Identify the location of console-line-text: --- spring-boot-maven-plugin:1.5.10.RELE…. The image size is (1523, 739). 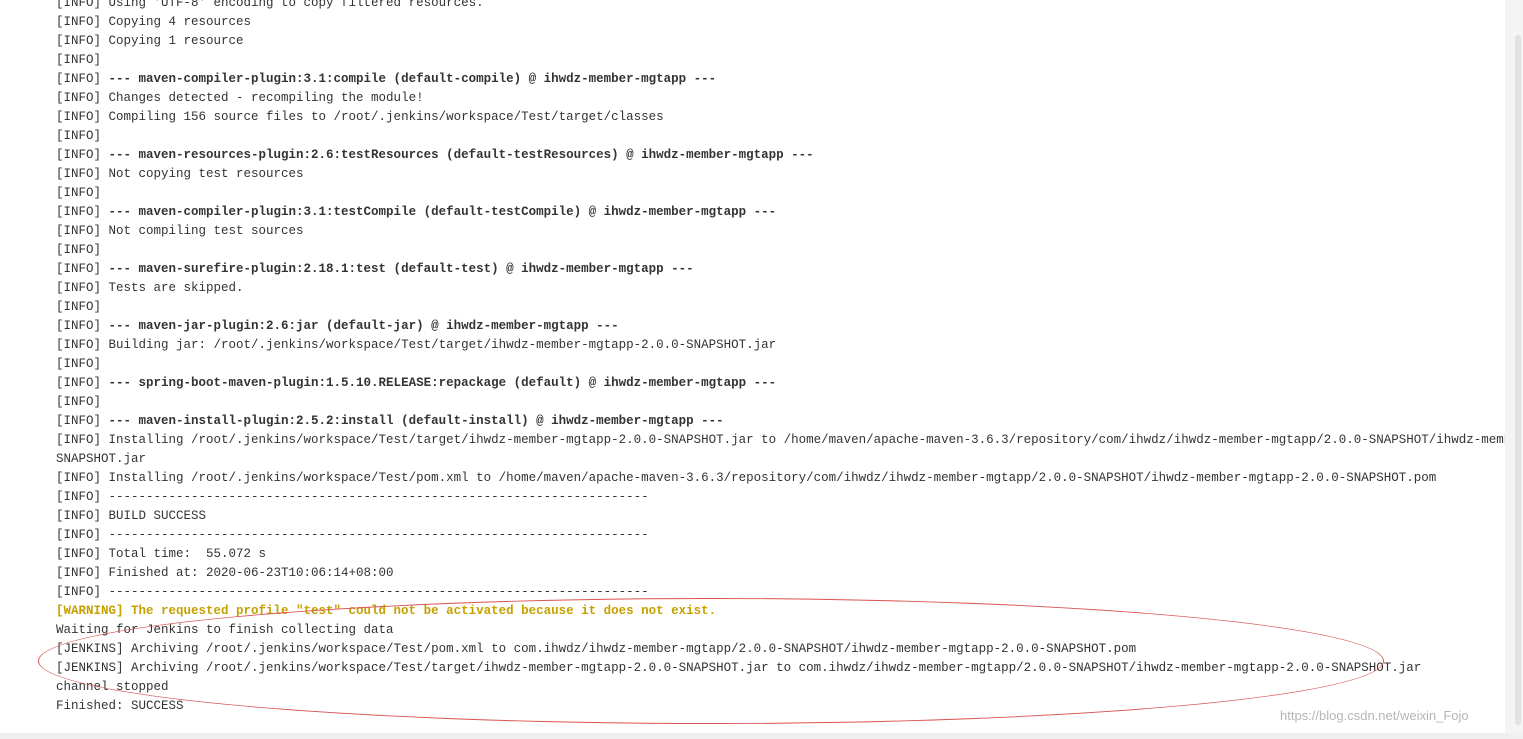
(442, 383).